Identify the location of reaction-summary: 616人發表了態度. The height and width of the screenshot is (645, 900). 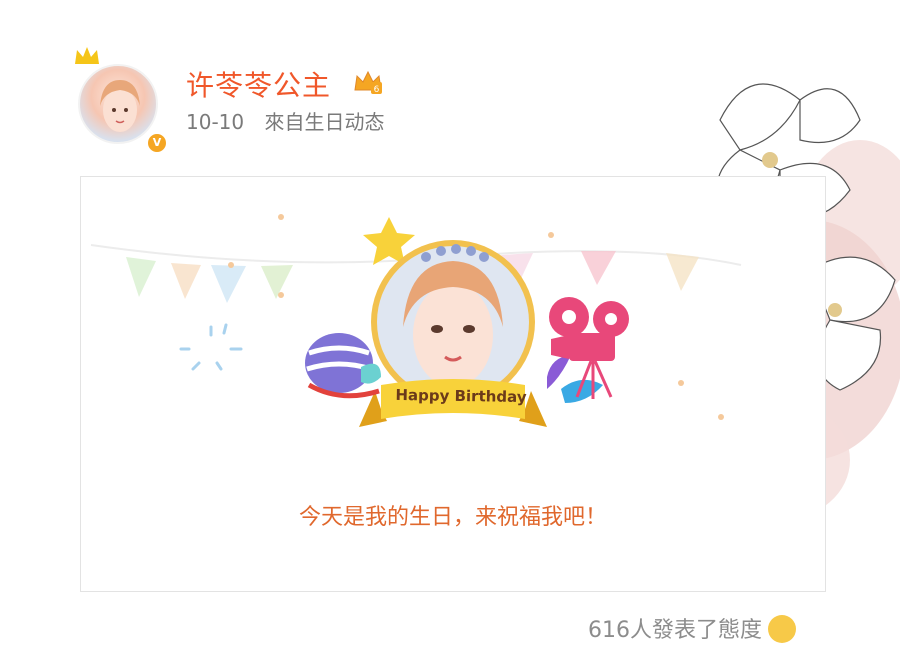
(692, 628).